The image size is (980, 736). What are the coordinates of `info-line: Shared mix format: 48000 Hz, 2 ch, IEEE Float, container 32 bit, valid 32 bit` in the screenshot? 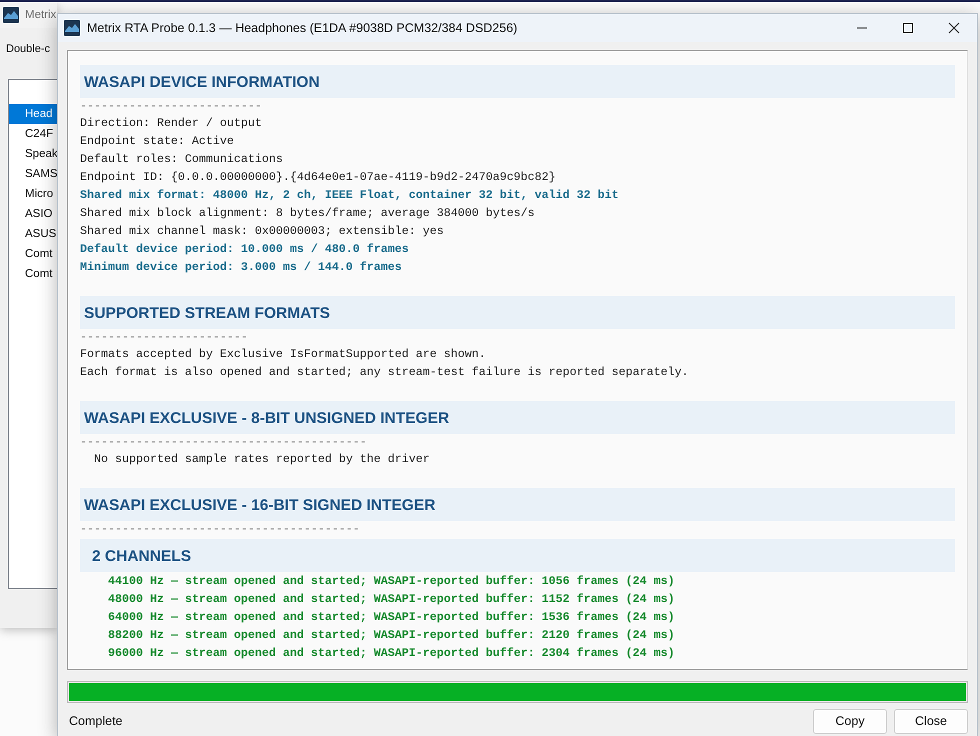 It's located at (349, 195).